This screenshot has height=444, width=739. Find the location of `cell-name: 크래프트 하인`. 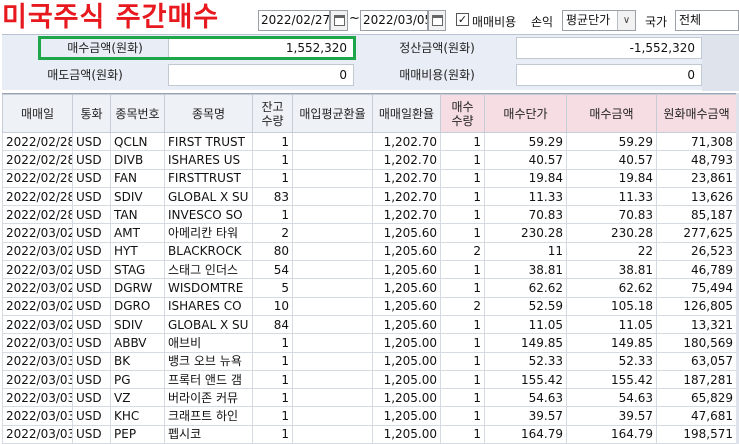

cell-name: 크래프트 하인 is located at coordinates (208, 416).